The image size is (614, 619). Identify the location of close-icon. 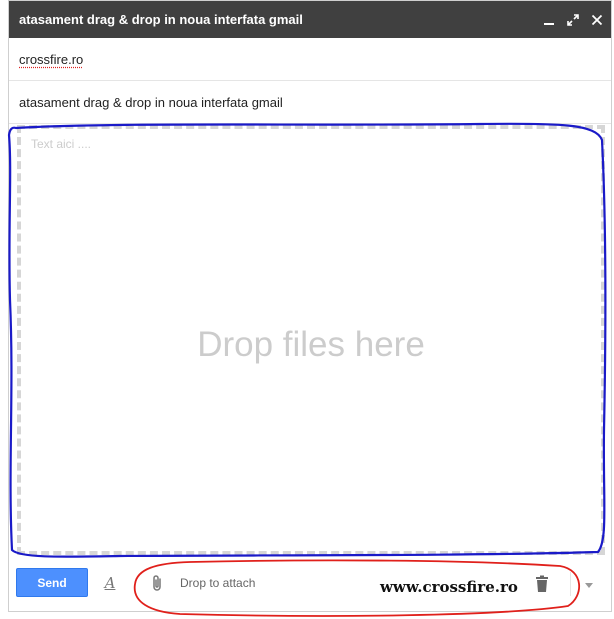
(597, 20).